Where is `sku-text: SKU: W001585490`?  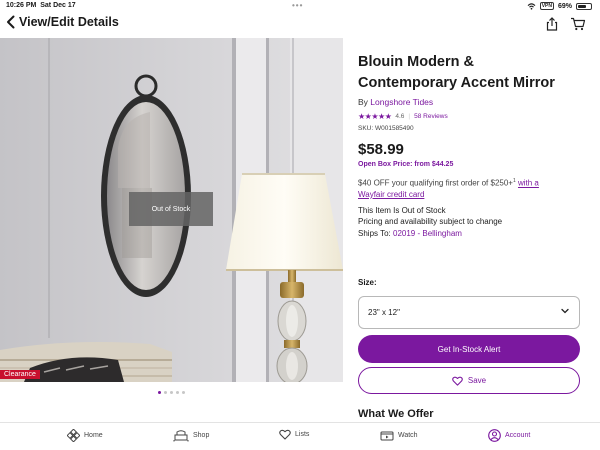 sku-text: SKU: W001585490 is located at coordinates (386, 128).